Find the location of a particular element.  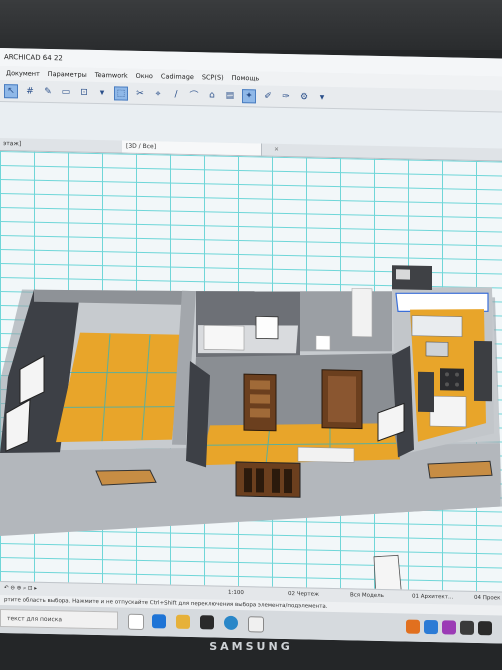

scale-value: 1:100 is located at coordinates (236, 593).